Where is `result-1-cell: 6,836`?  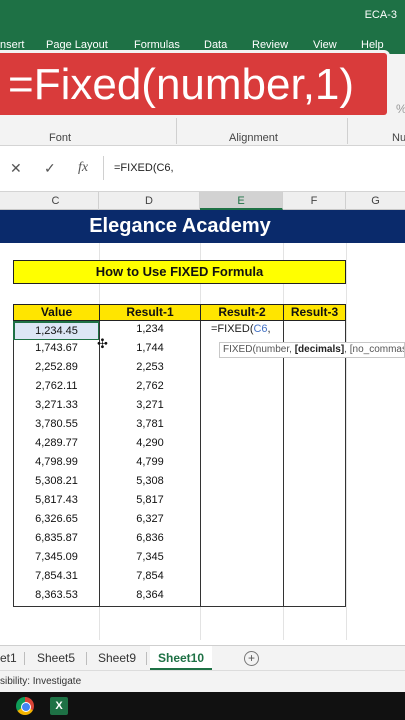
result-1-cell: 6,836 is located at coordinates (150, 540).